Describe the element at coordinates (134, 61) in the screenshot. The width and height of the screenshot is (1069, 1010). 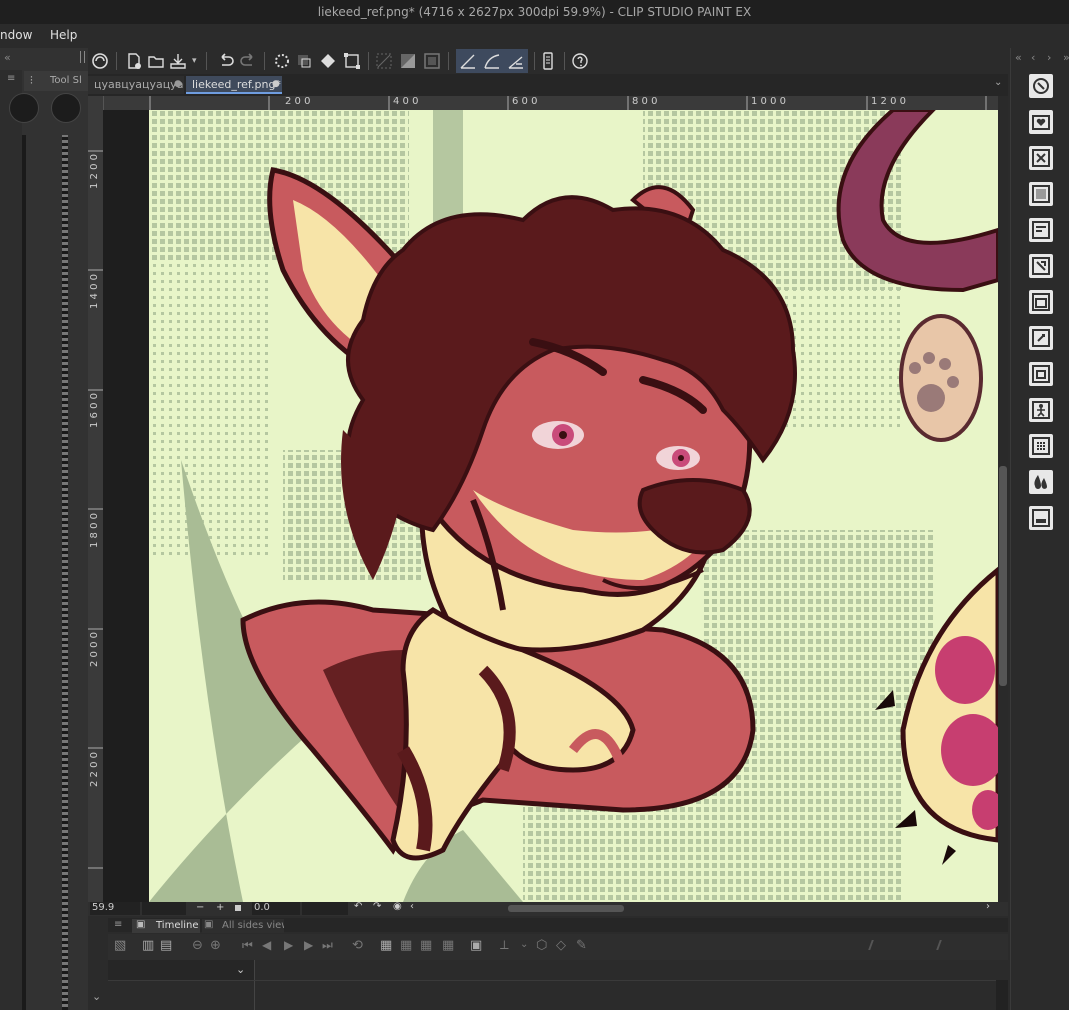
I see `new-file-icon` at that location.